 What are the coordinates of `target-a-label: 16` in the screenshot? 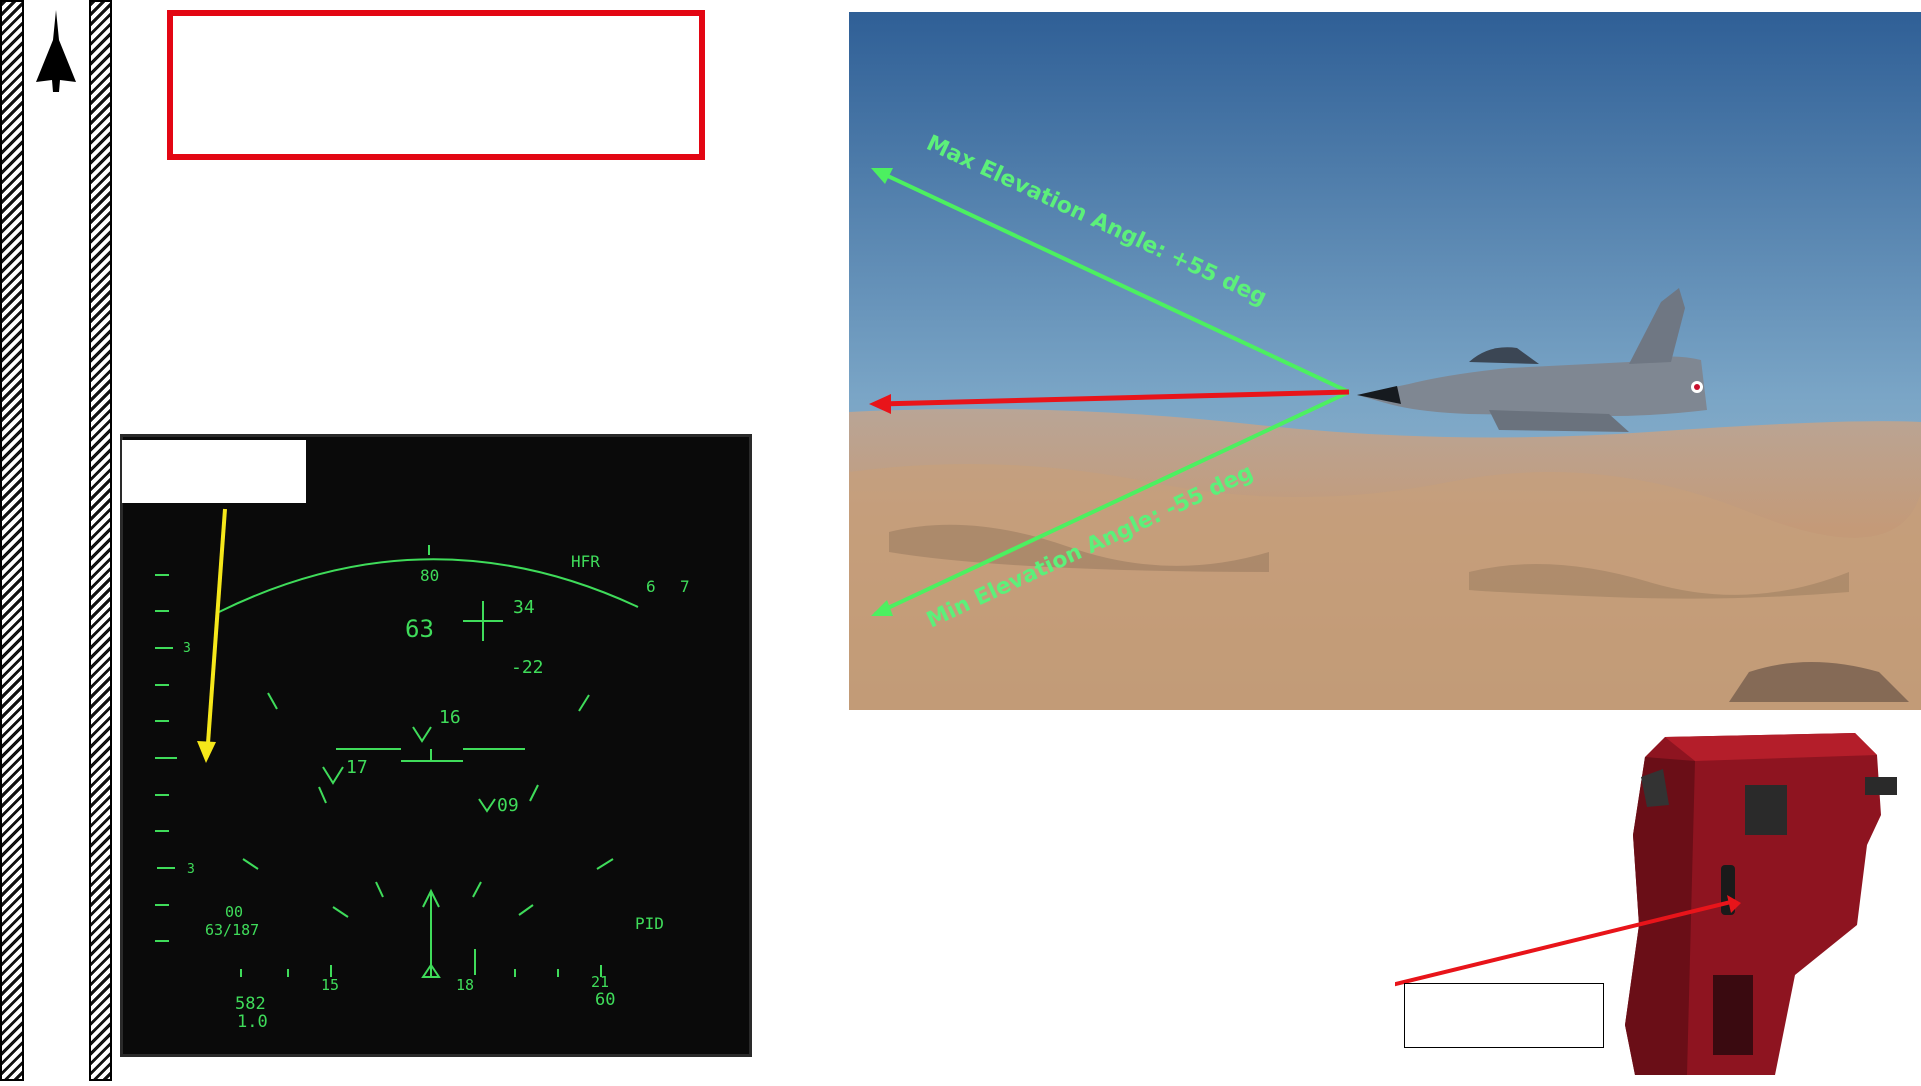 It's located at (450, 717).